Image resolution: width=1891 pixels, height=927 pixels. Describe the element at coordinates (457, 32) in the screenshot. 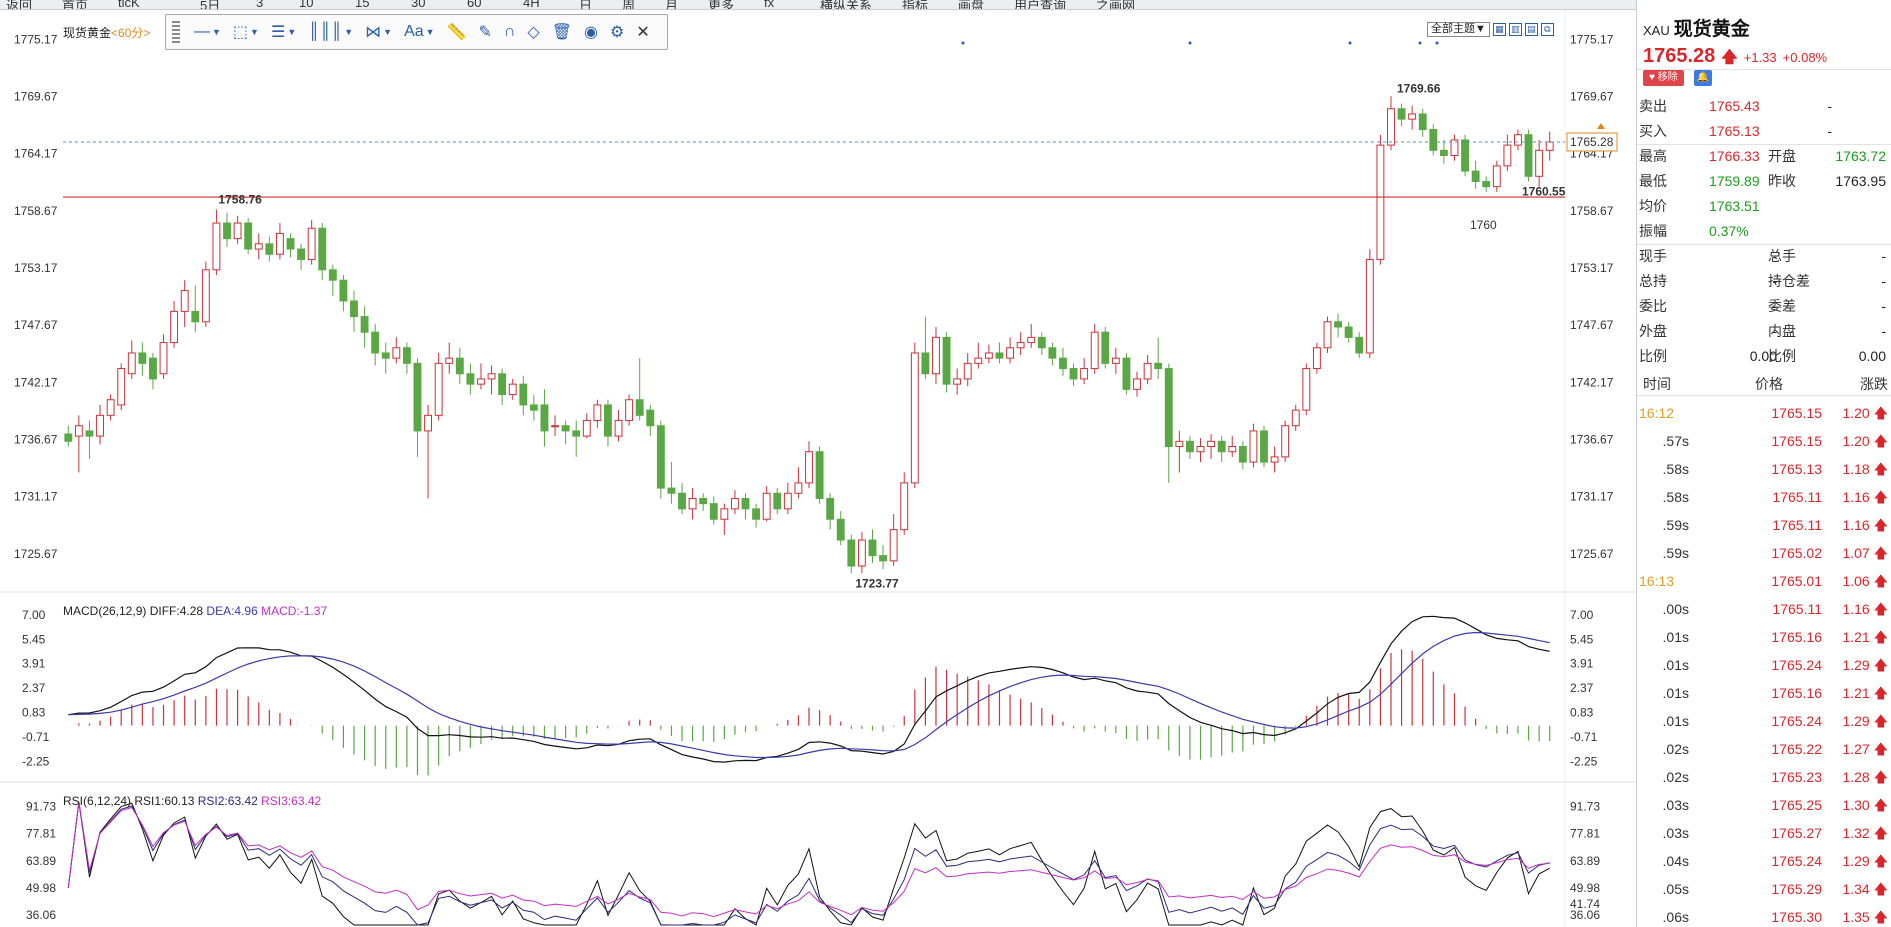

I see `ruler-icon: 📏` at that location.